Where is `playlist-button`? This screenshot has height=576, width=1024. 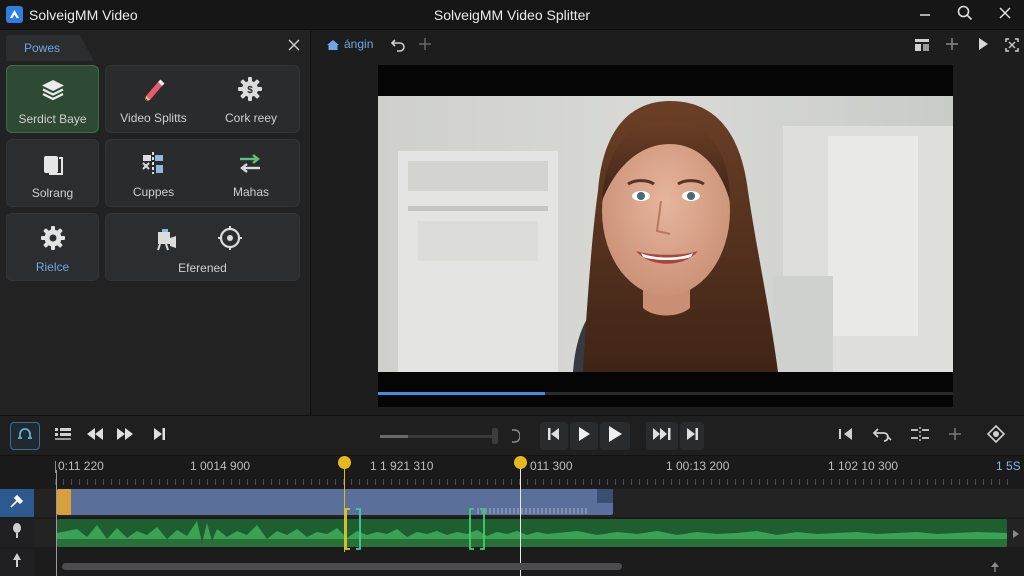
playlist-button is located at coordinates (63, 436).